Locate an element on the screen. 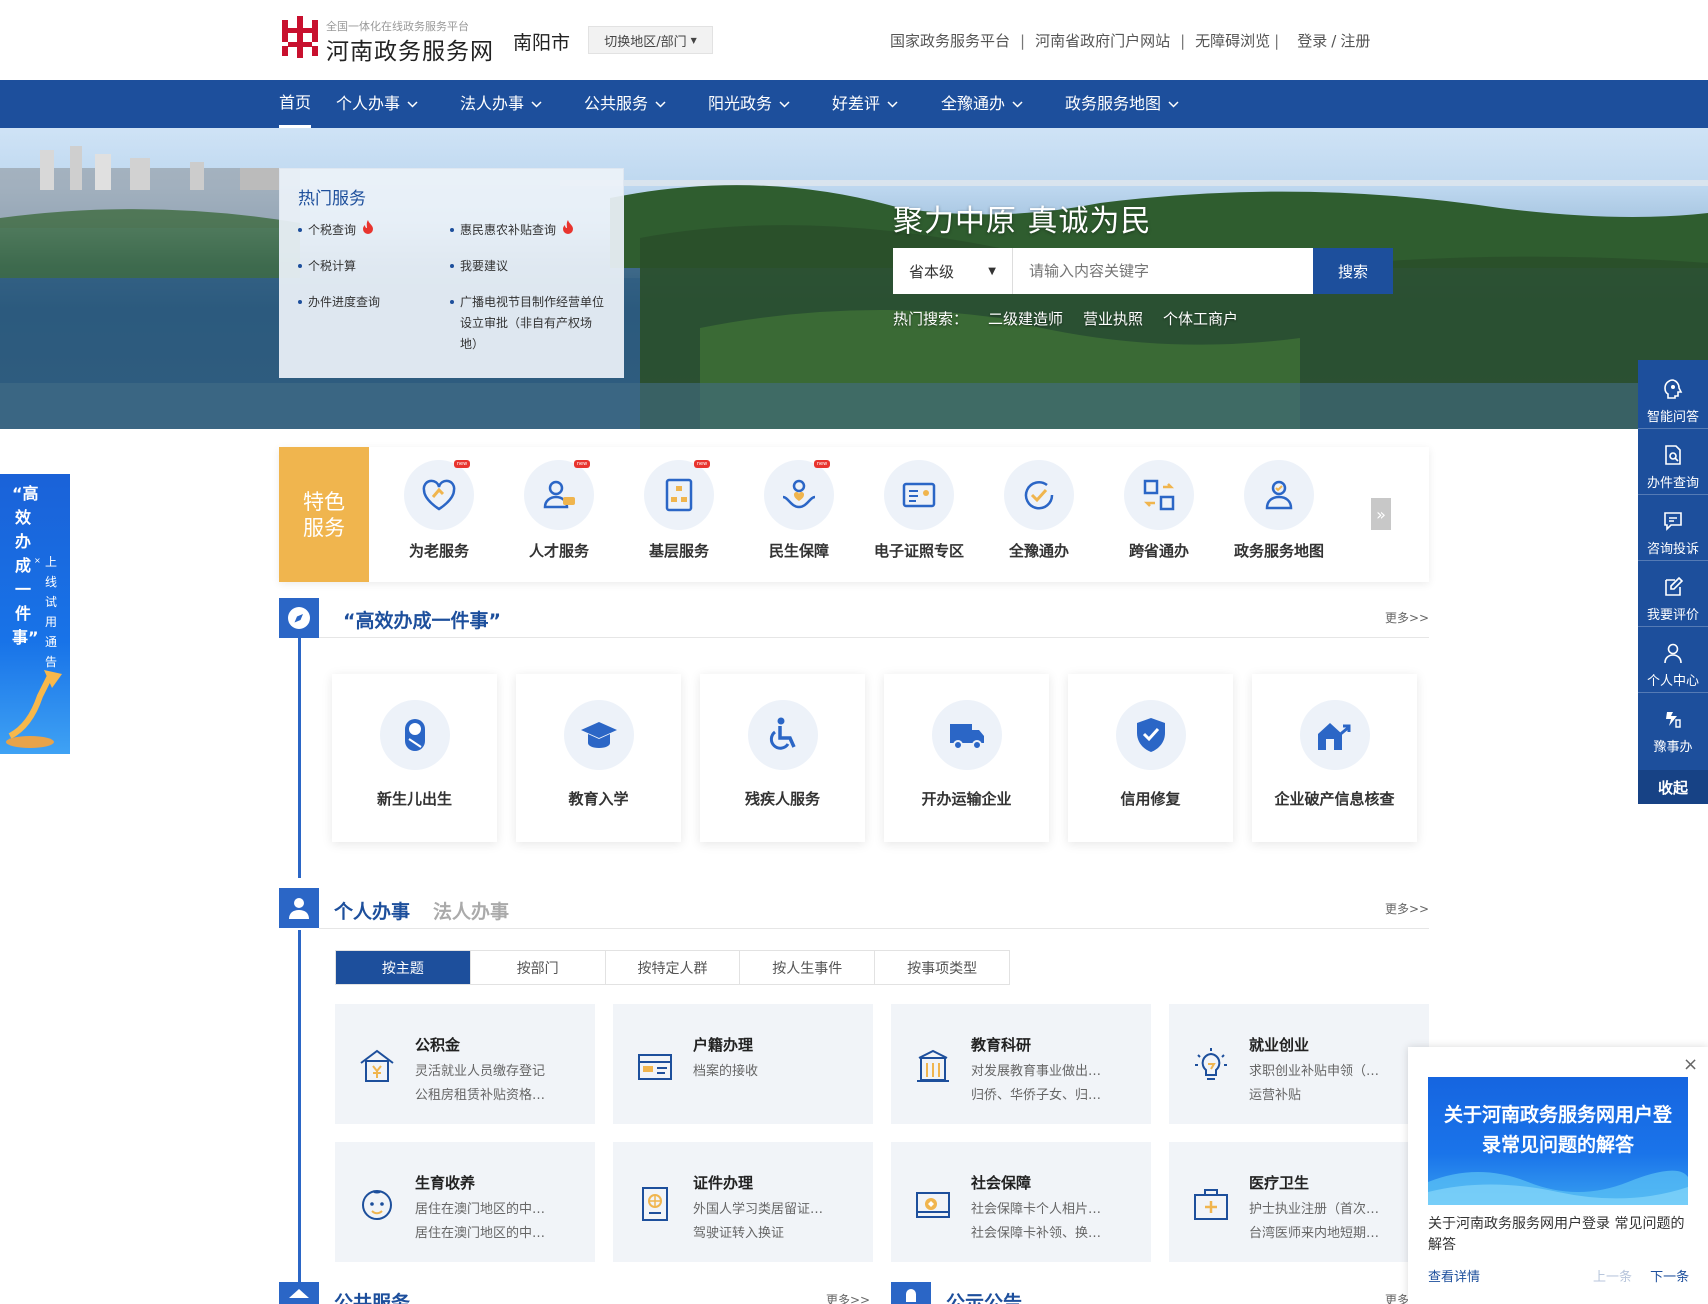 Image resolution: width=1708 pixels, height=1304 pixels. featured-item-cross-province: 跨省通办 is located at coordinates (1159, 510).